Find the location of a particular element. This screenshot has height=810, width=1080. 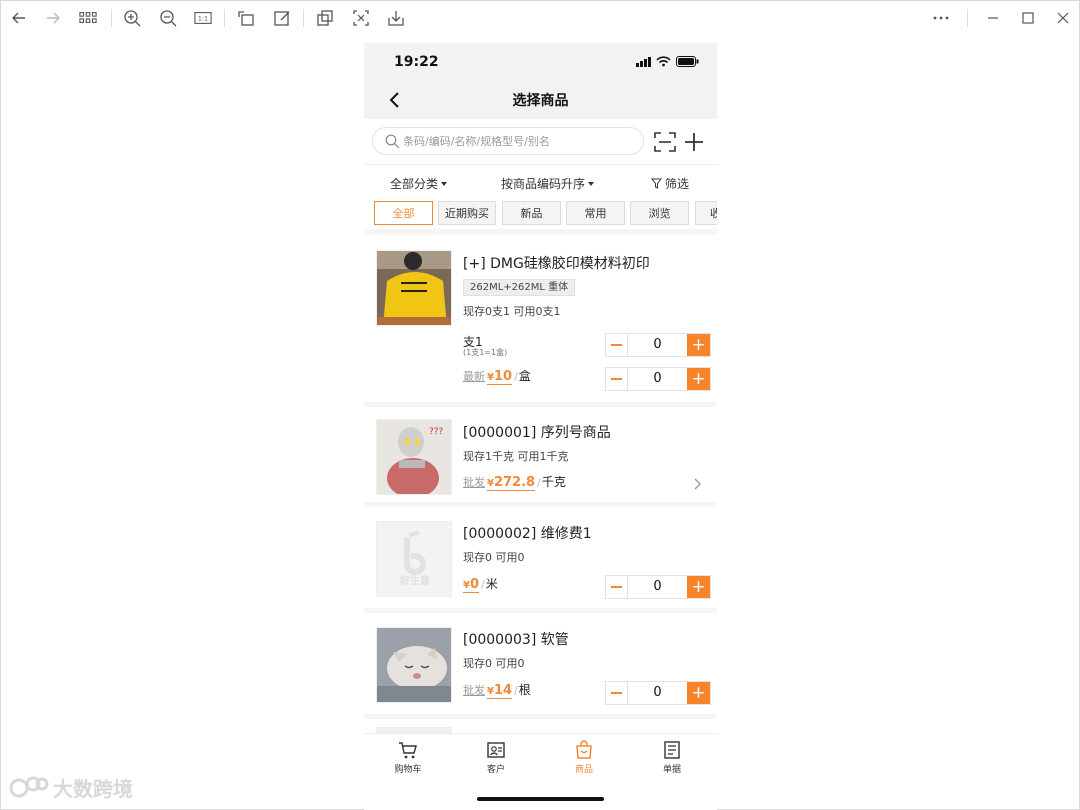

price-unit: 根 is located at coordinates (524, 690).